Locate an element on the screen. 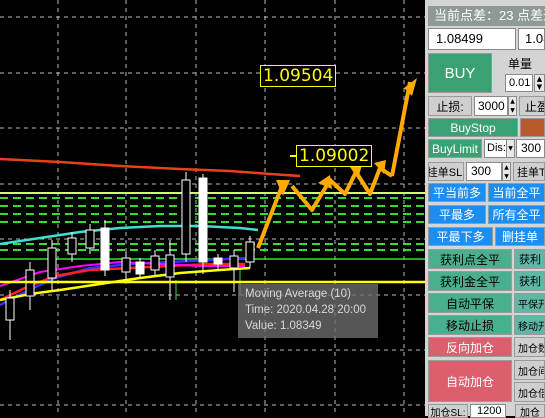 This screenshot has width=545, height=418. profit-amount-side-button: 获利 is located at coordinates (529, 281).